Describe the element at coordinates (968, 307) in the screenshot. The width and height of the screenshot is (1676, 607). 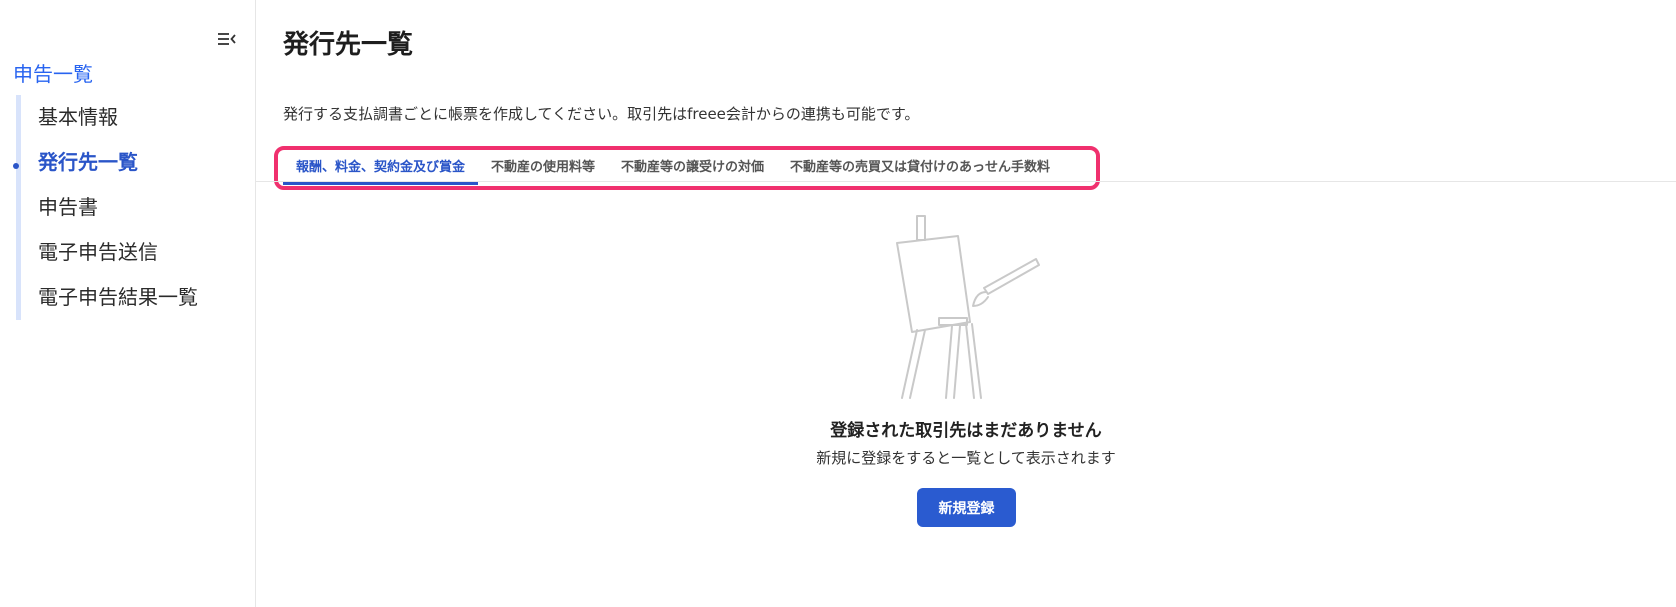
I see `easel-illustration` at that location.